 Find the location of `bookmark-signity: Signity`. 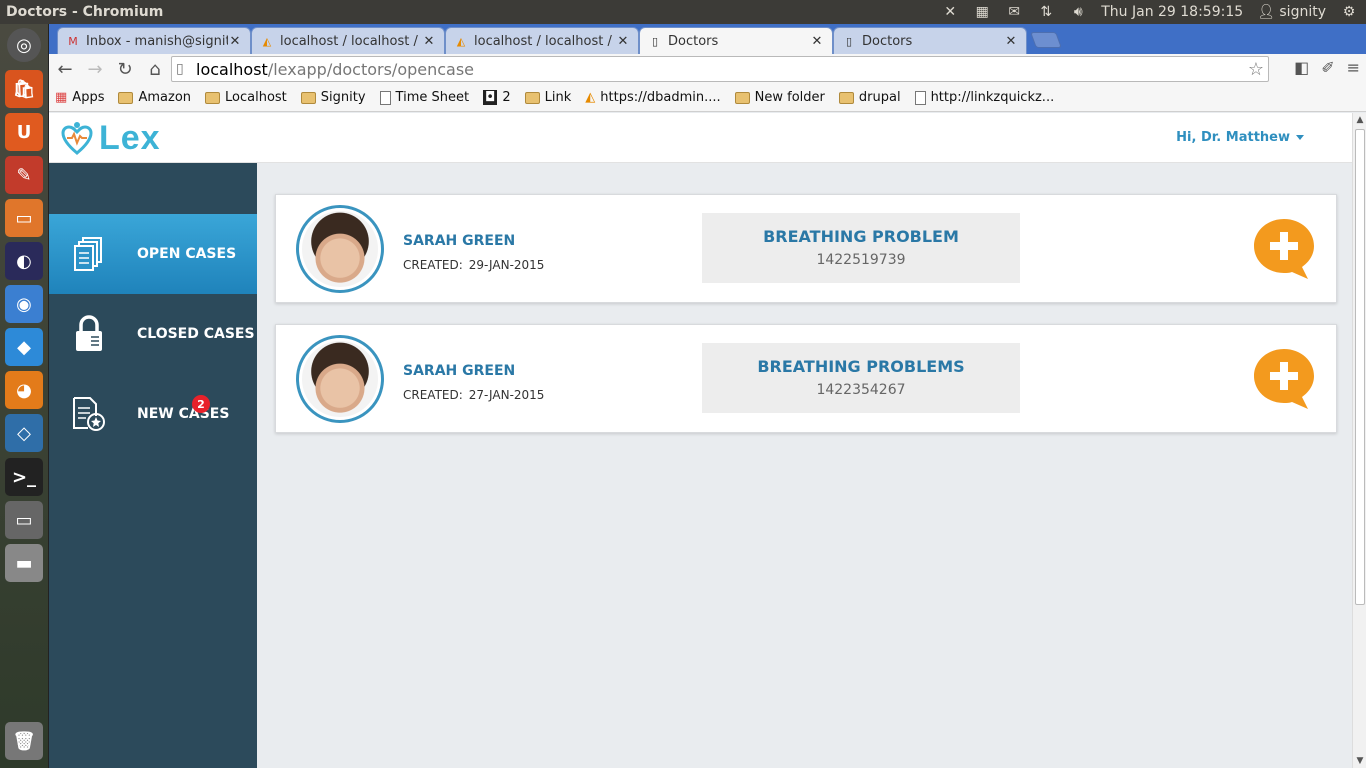

bookmark-signity: Signity is located at coordinates (333, 97).